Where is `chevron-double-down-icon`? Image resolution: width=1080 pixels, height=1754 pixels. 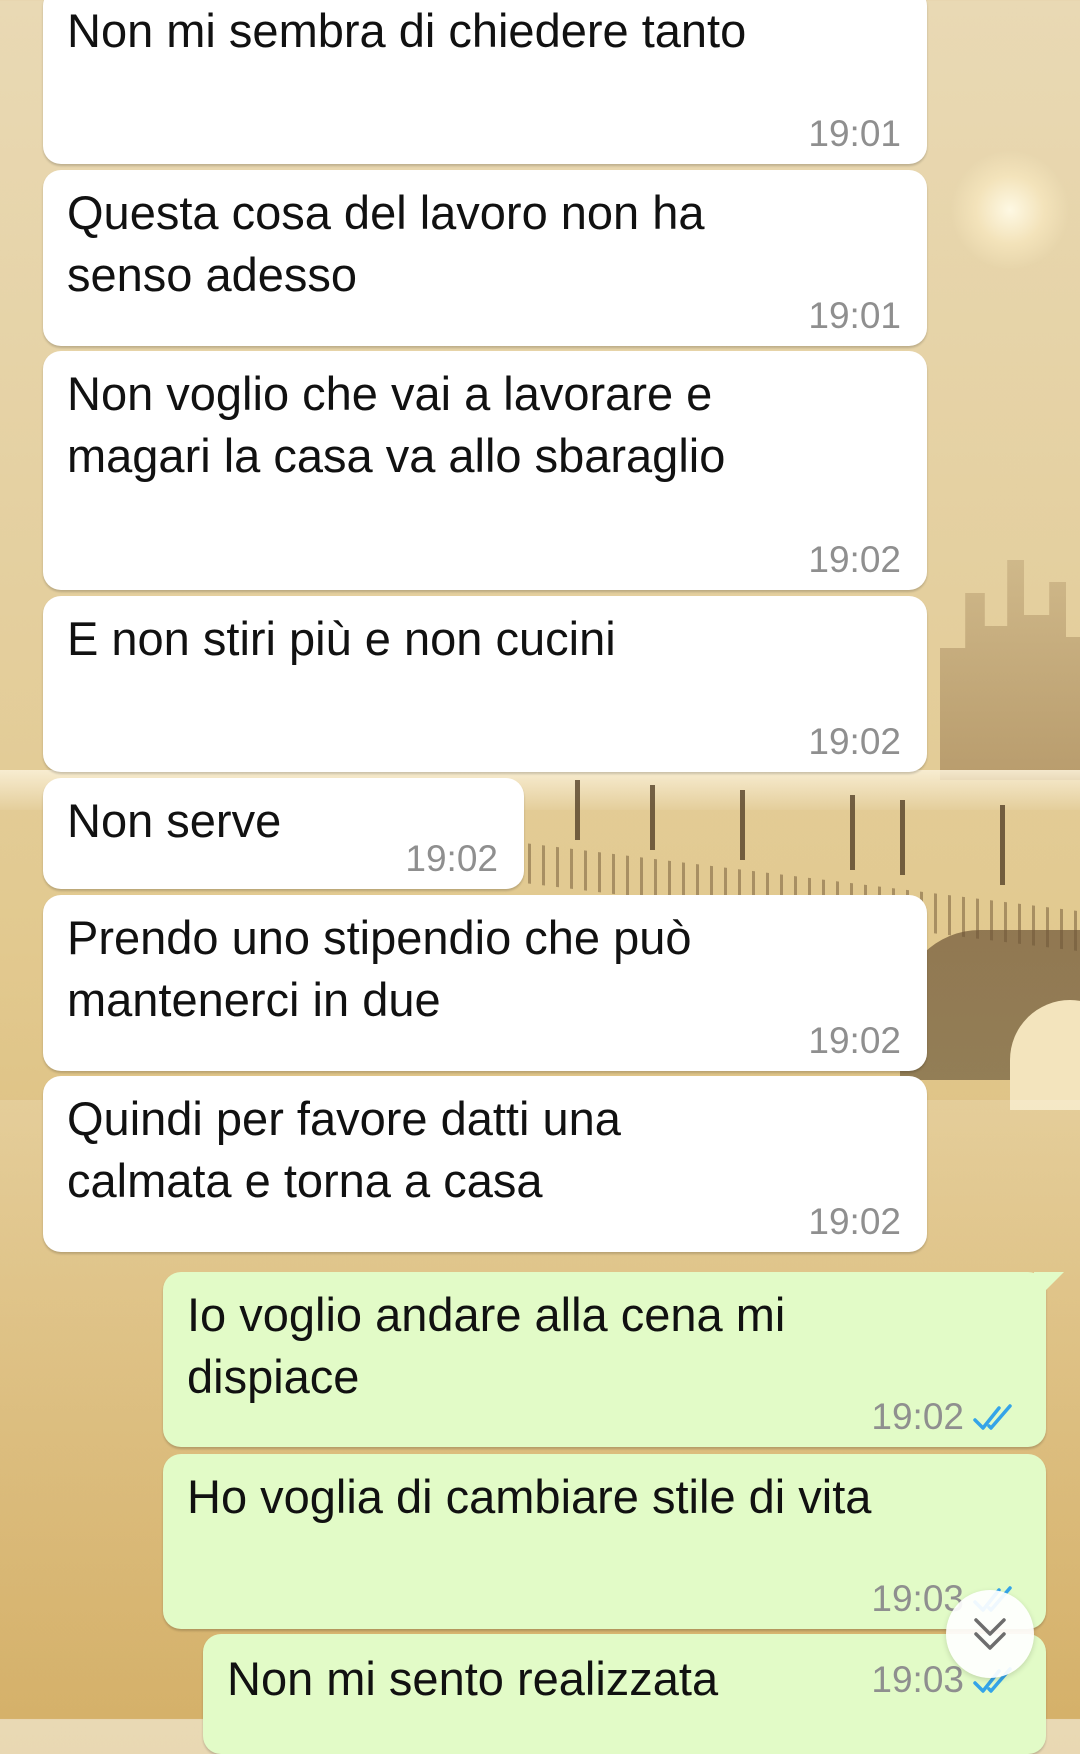 chevron-double-down-icon is located at coordinates (990, 1634).